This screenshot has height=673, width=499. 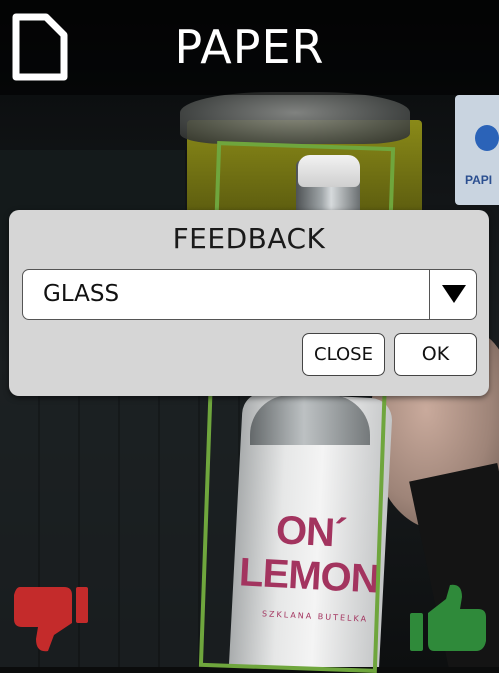 What do you see at coordinates (435, 354) in the screenshot?
I see `ok-button: OK` at bounding box center [435, 354].